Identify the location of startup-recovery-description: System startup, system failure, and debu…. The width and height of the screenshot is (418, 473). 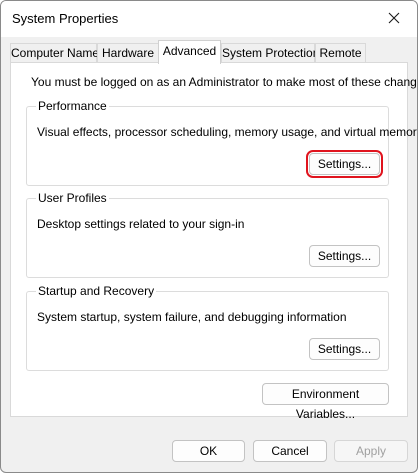
(192, 317).